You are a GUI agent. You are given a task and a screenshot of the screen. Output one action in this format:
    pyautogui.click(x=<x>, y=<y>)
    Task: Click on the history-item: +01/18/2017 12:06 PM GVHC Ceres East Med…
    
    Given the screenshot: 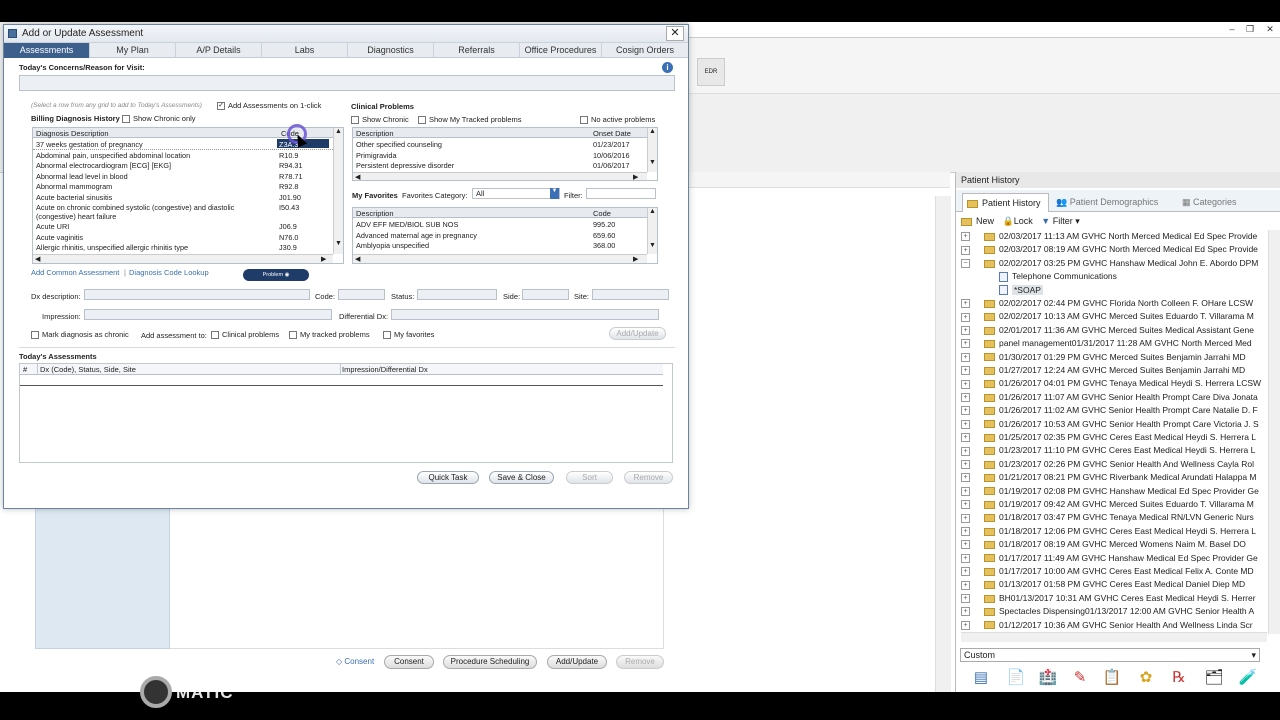 What is the action you would take?
    pyautogui.click(x=1108, y=531)
    